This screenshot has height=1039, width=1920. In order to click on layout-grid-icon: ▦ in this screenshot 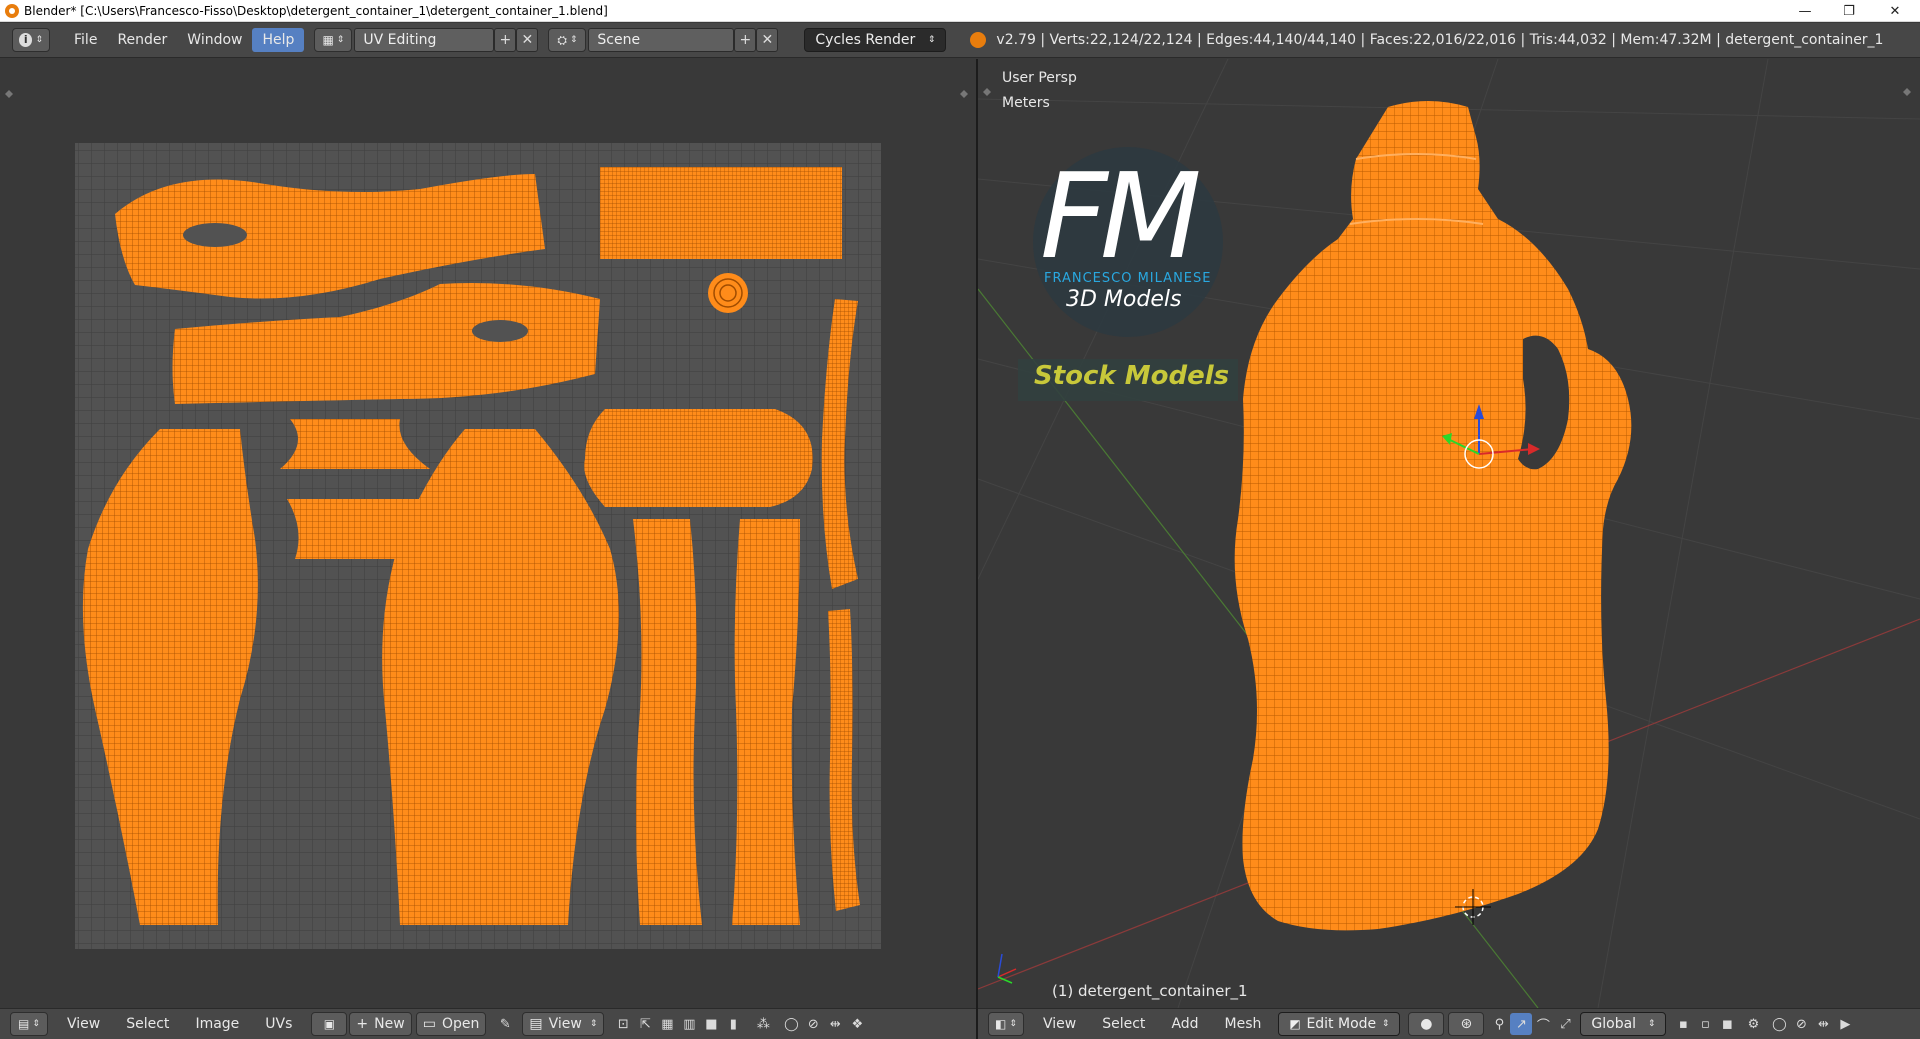, I will do `click(328, 40)`.